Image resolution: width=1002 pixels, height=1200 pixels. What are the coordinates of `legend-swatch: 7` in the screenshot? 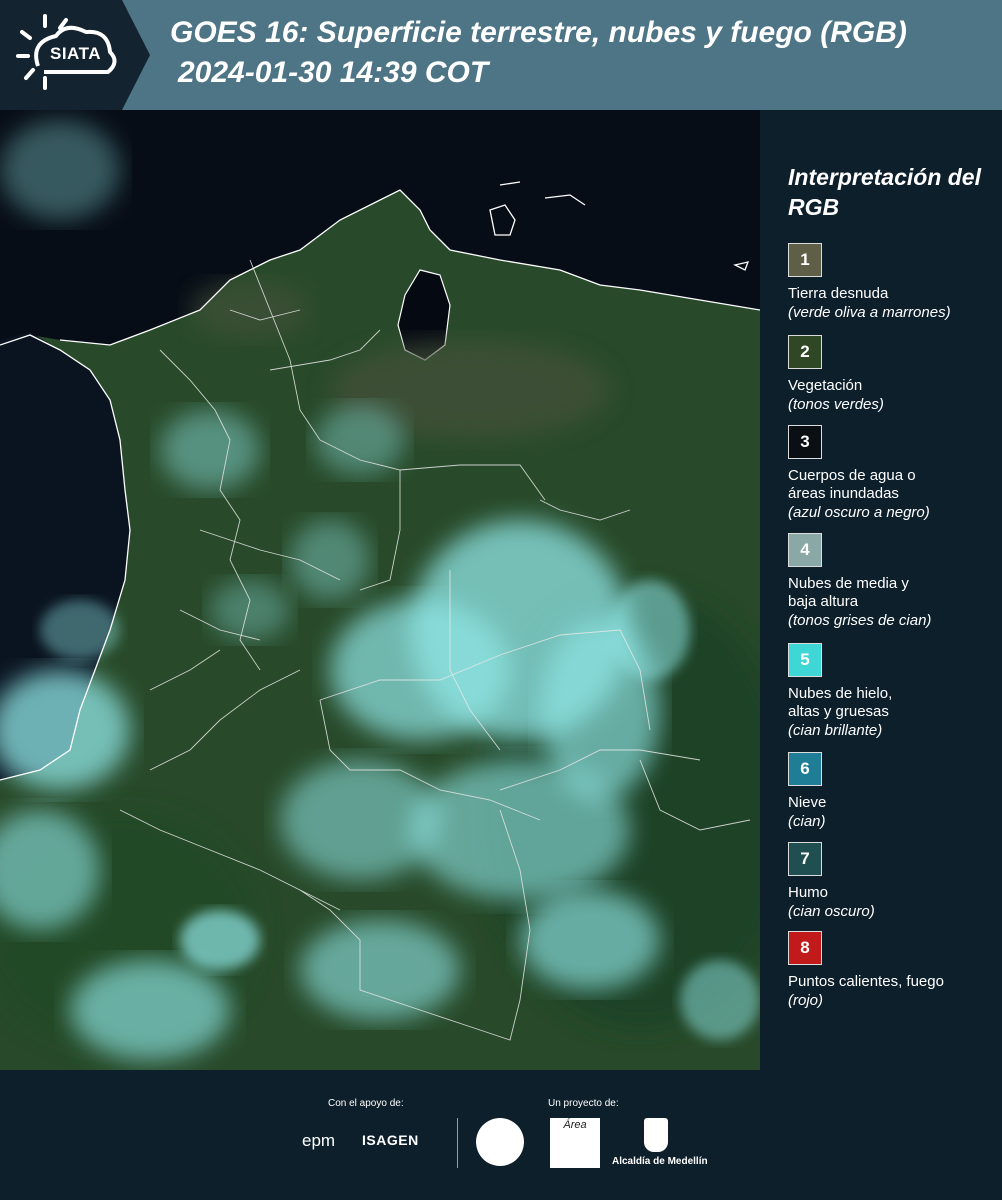 It's located at (805, 859).